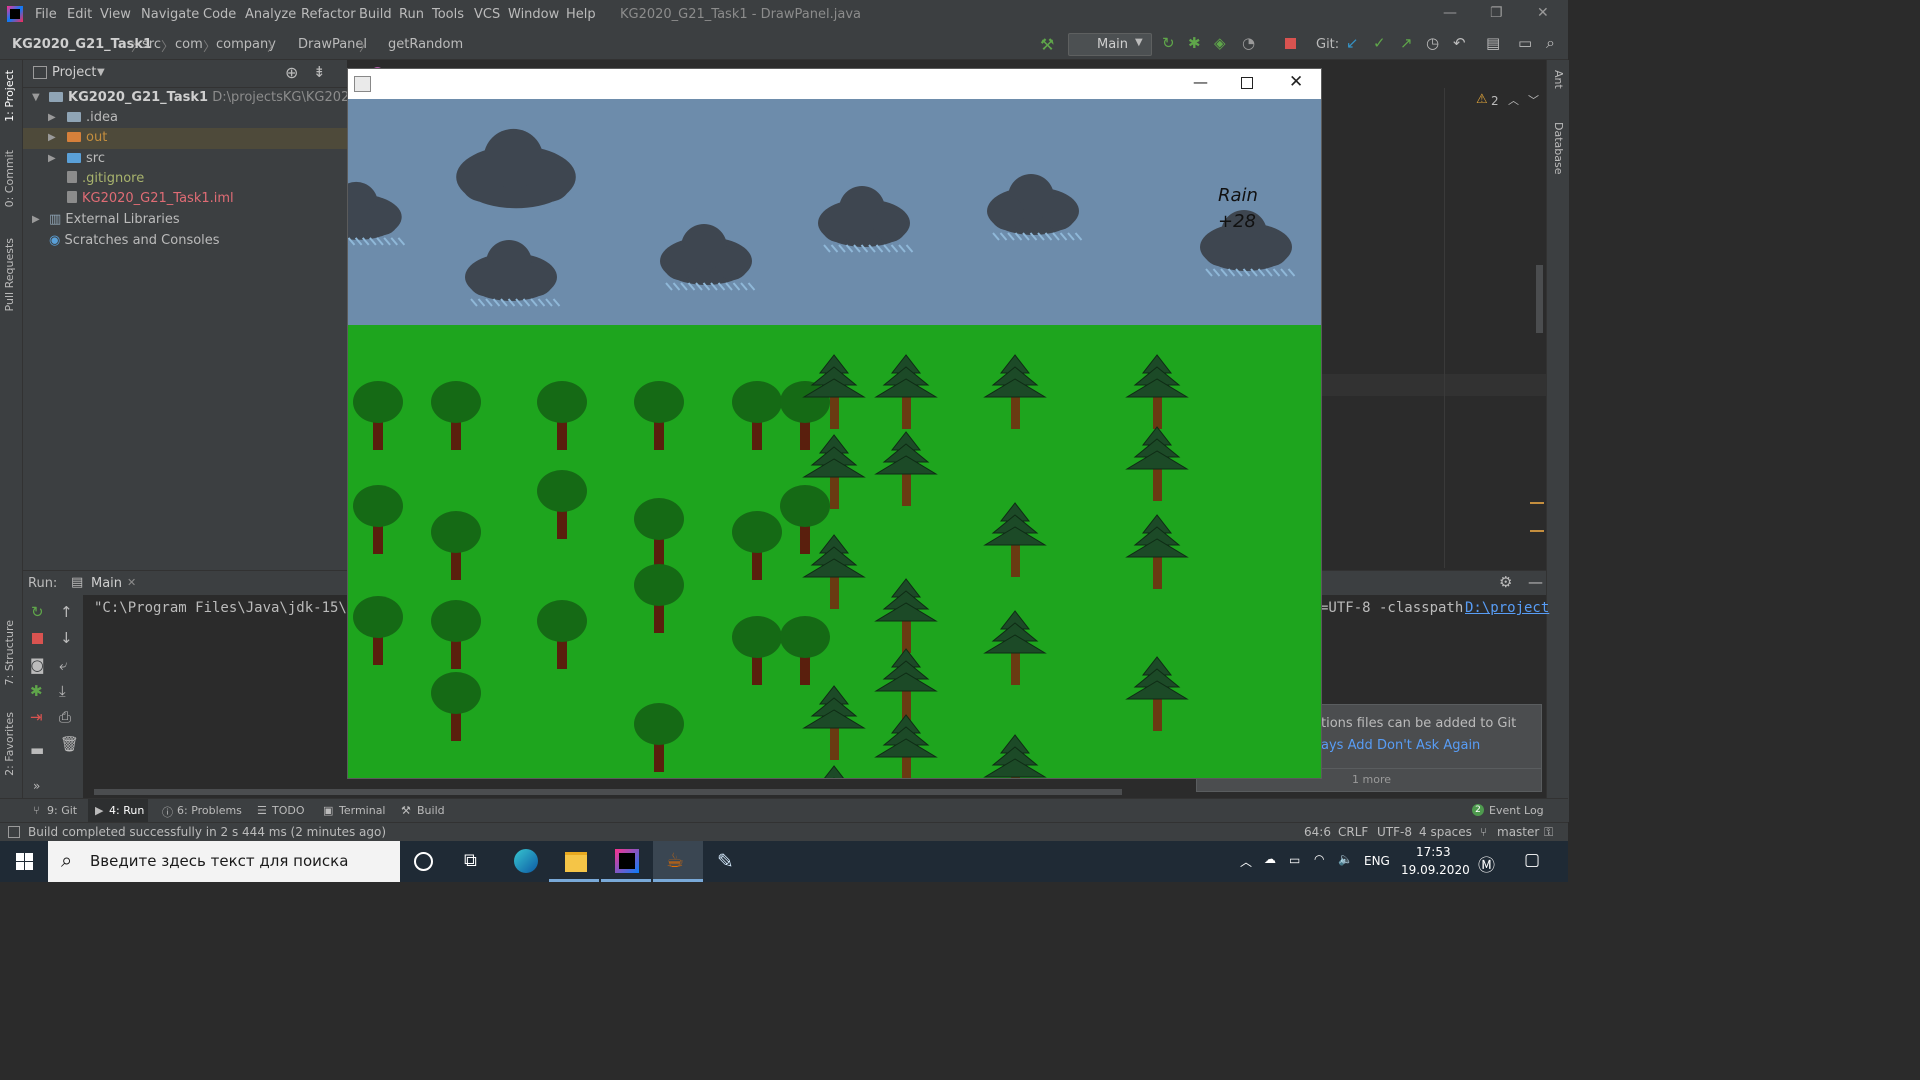  I want to click on tab-run: 4: Run, so click(126, 810).